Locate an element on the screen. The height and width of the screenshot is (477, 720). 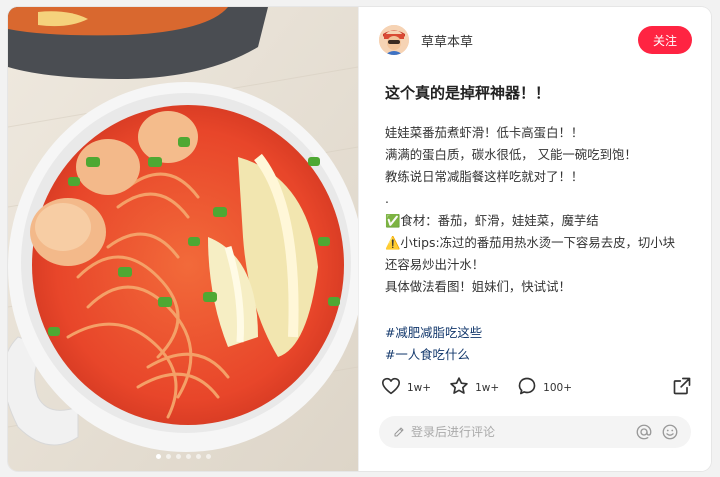
post-line: 还容易炒出汁水！ is located at coordinates (435, 264).